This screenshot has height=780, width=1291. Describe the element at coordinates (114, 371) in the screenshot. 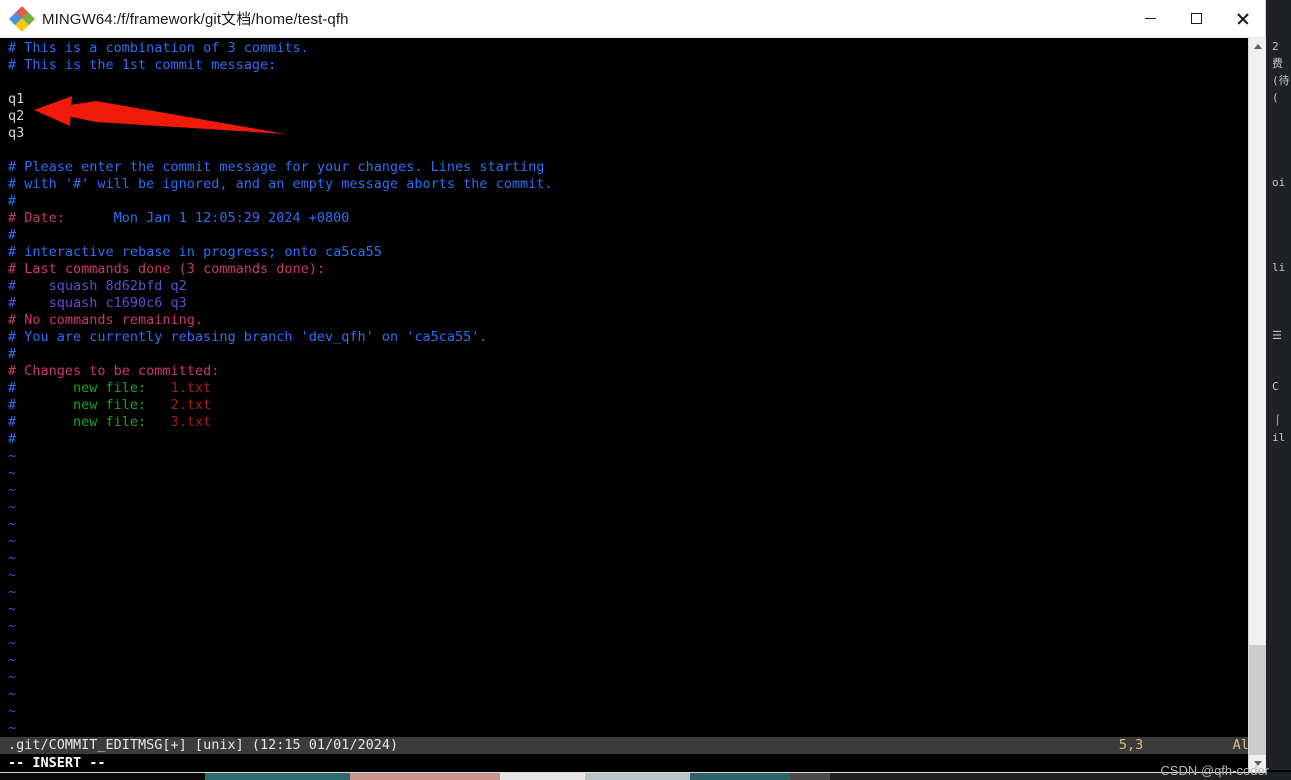

I see `buffer-line: # Changes to be committed:` at that location.